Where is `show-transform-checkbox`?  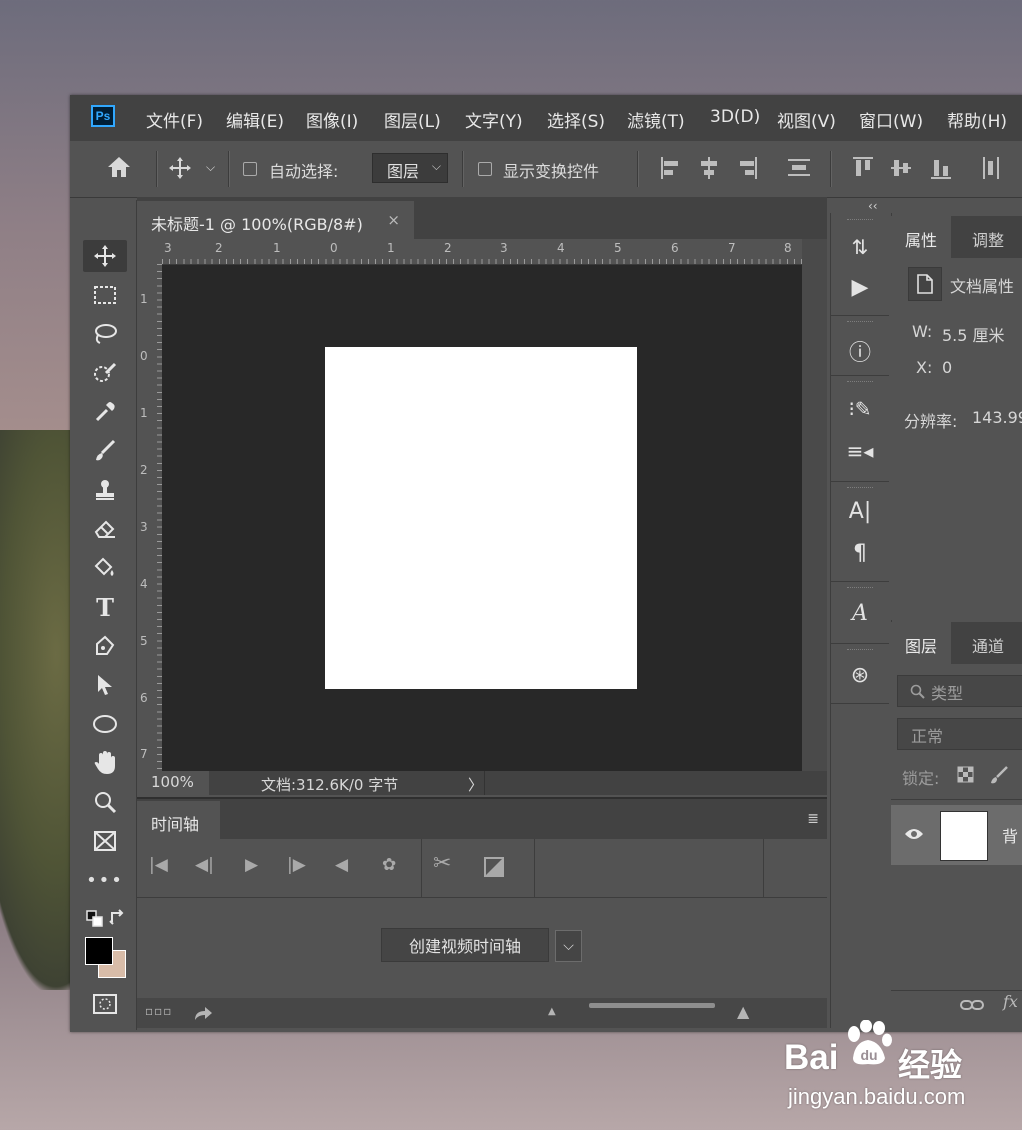
show-transform-checkbox is located at coordinates (485, 169).